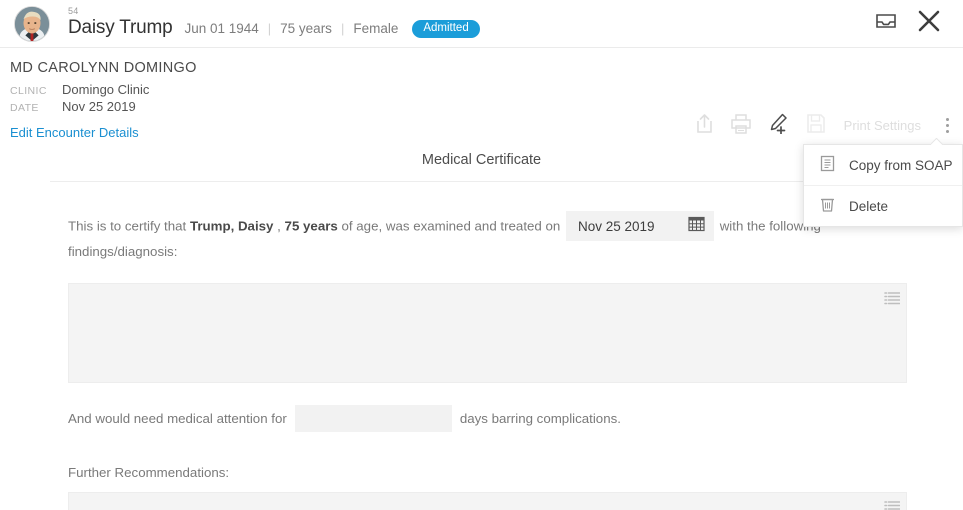  Describe the element at coordinates (869, 206) in the screenshot. I see `menu-item-label: Delete` at that location.